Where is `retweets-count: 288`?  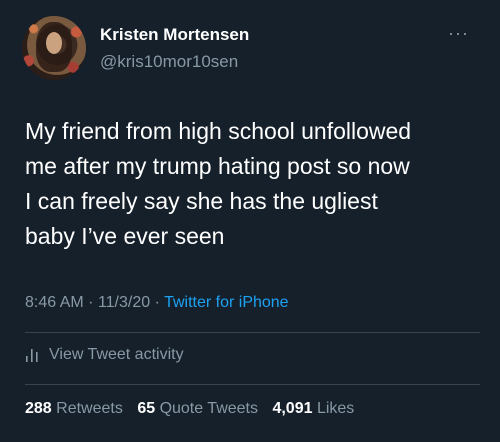 retweets-count: 288 is located at coordinates (38, 408).